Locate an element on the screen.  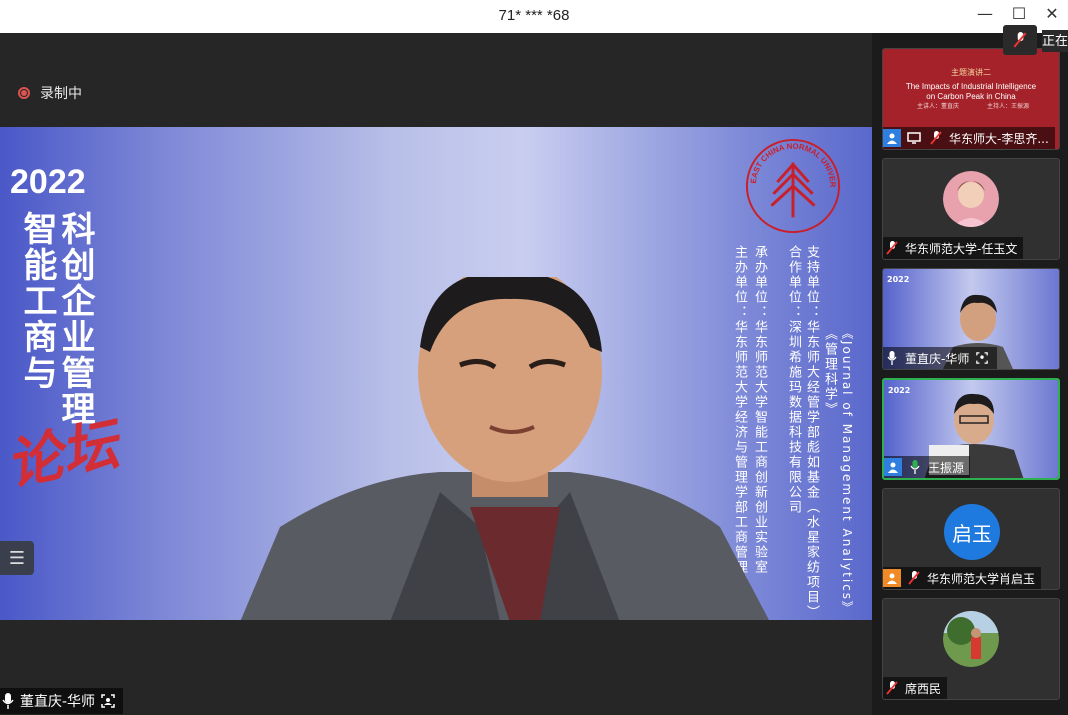
microphone-active-icon is located at coordinates (915, 467).